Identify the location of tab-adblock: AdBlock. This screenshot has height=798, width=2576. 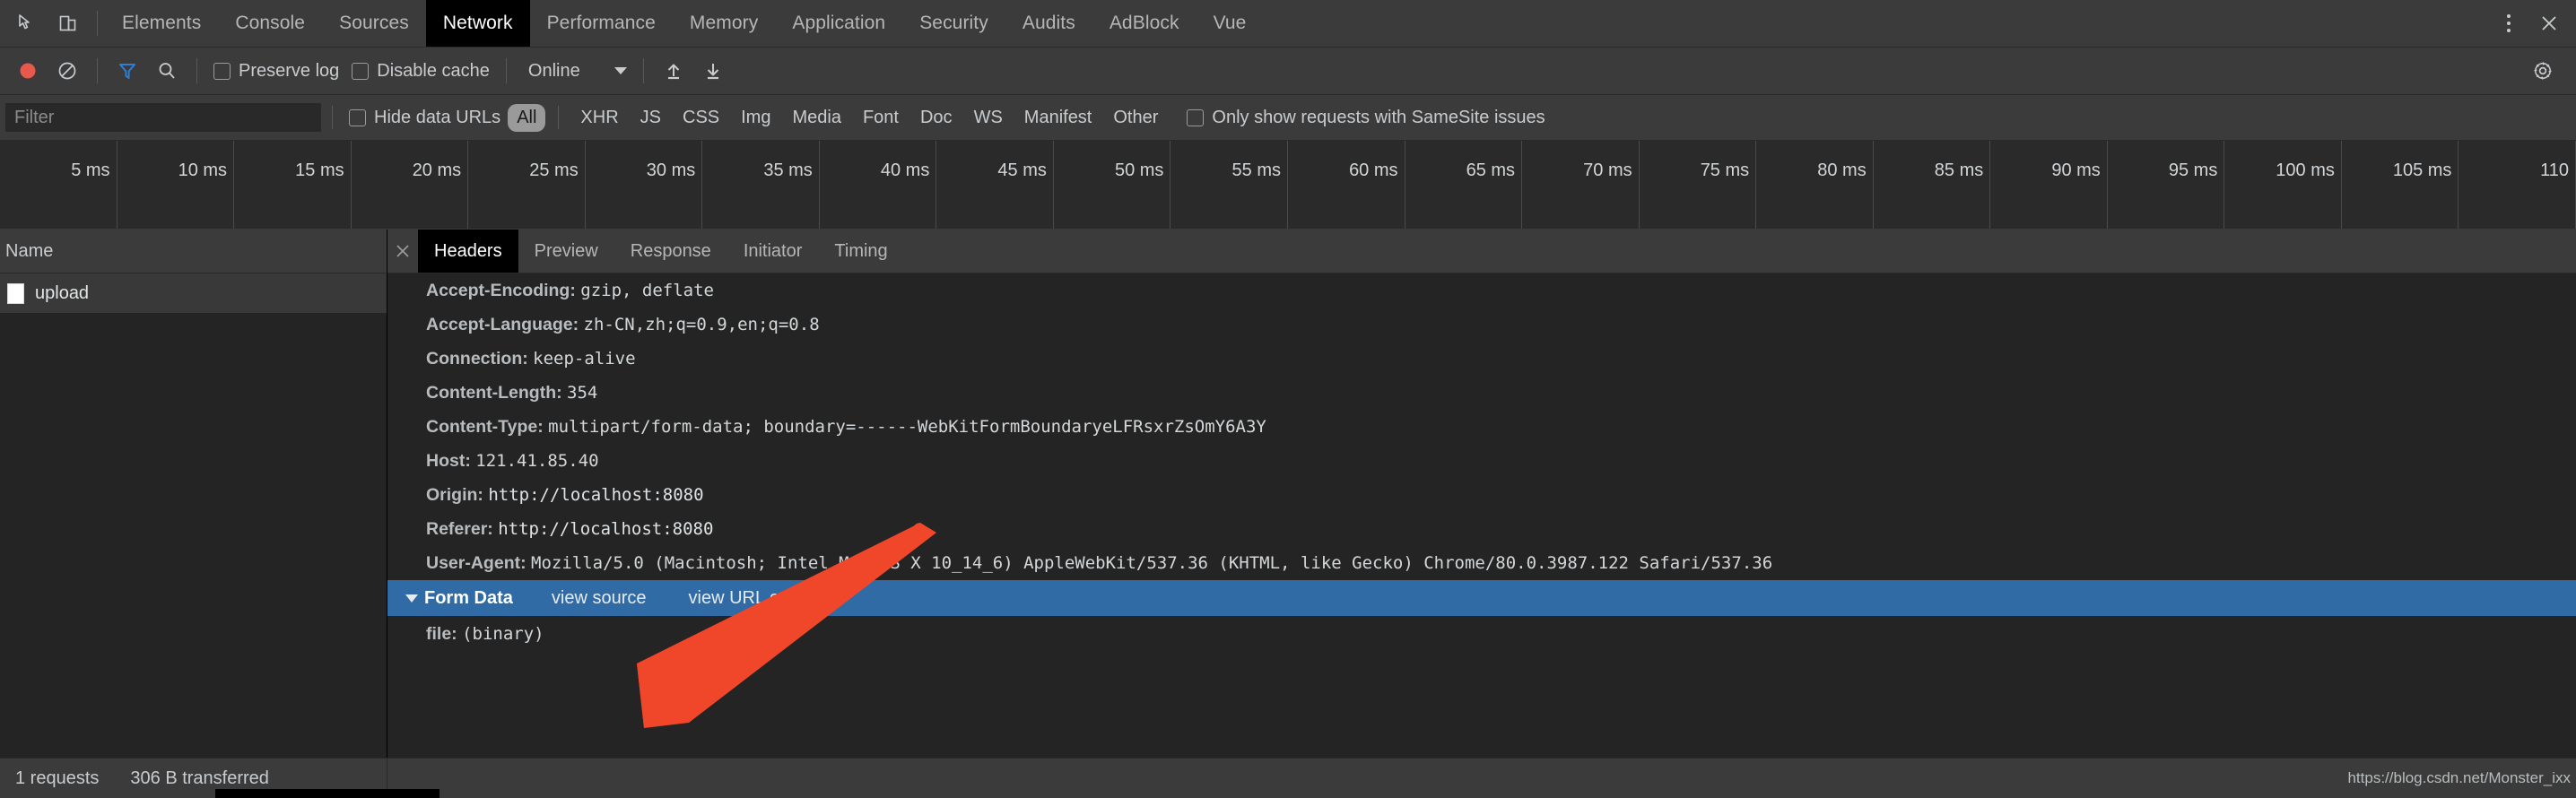
(1144, 24).